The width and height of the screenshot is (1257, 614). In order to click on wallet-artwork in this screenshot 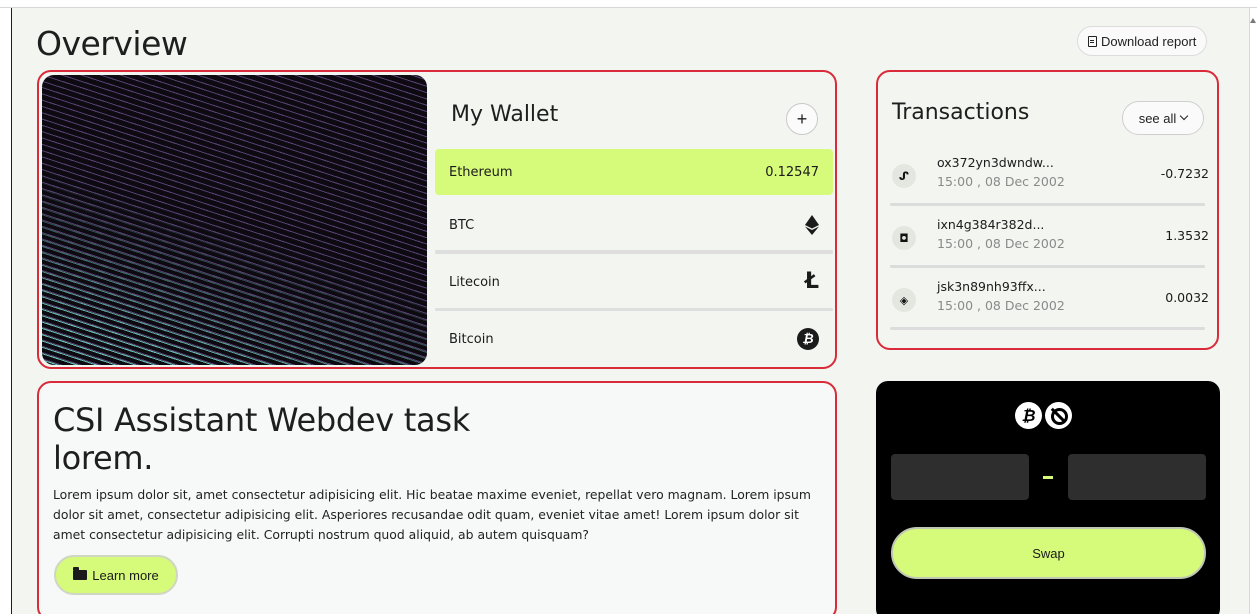, I will do `click(234, 220)`.